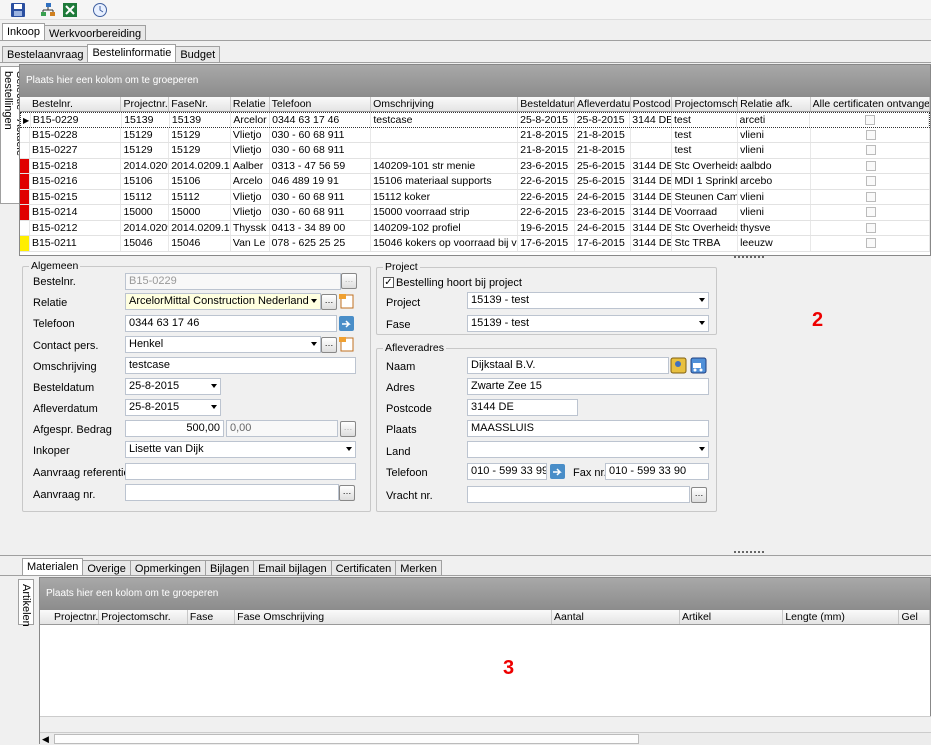  I want to click on column-header: Artikel, so click(732, 617).